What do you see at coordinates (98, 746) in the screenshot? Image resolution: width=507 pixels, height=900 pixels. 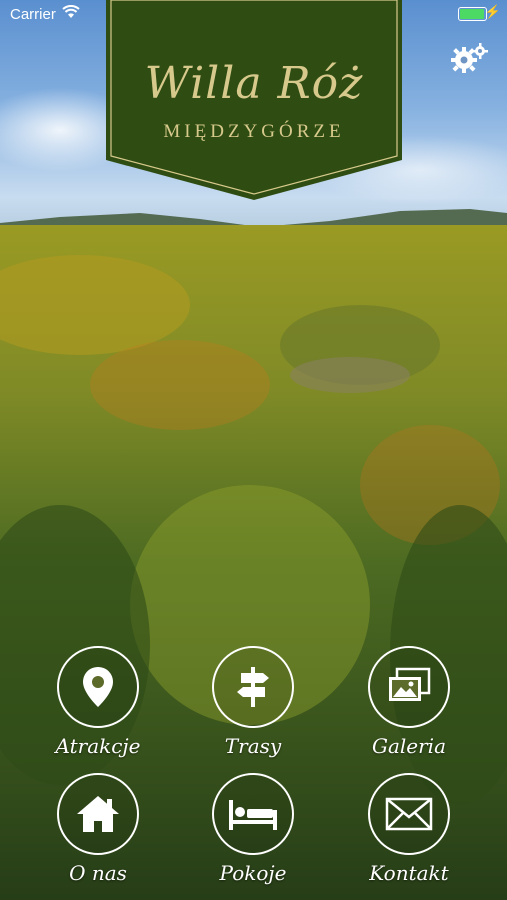 I see `menu-label-atrakcje: Atrakcje` at bounding box center [98, 746].